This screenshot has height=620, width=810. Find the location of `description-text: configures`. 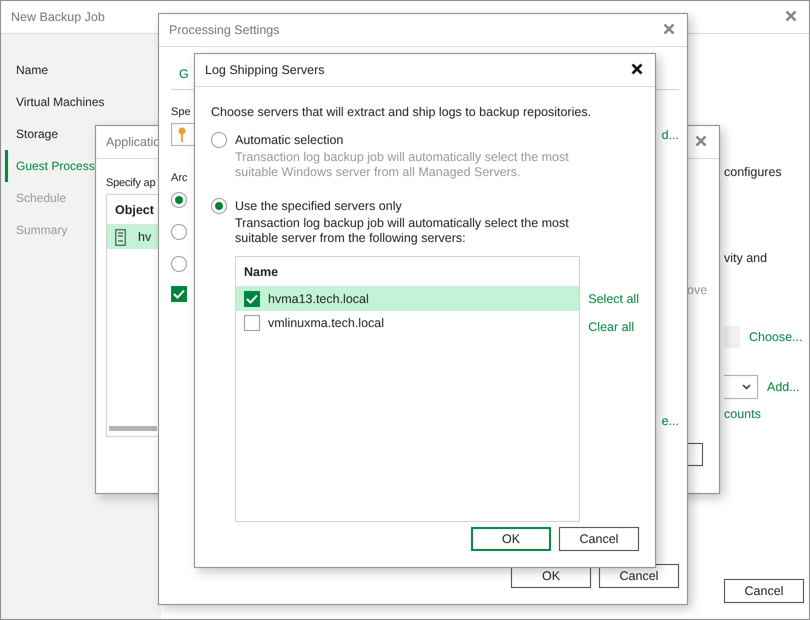

description-text: configures is located at coordinates (753, 172).